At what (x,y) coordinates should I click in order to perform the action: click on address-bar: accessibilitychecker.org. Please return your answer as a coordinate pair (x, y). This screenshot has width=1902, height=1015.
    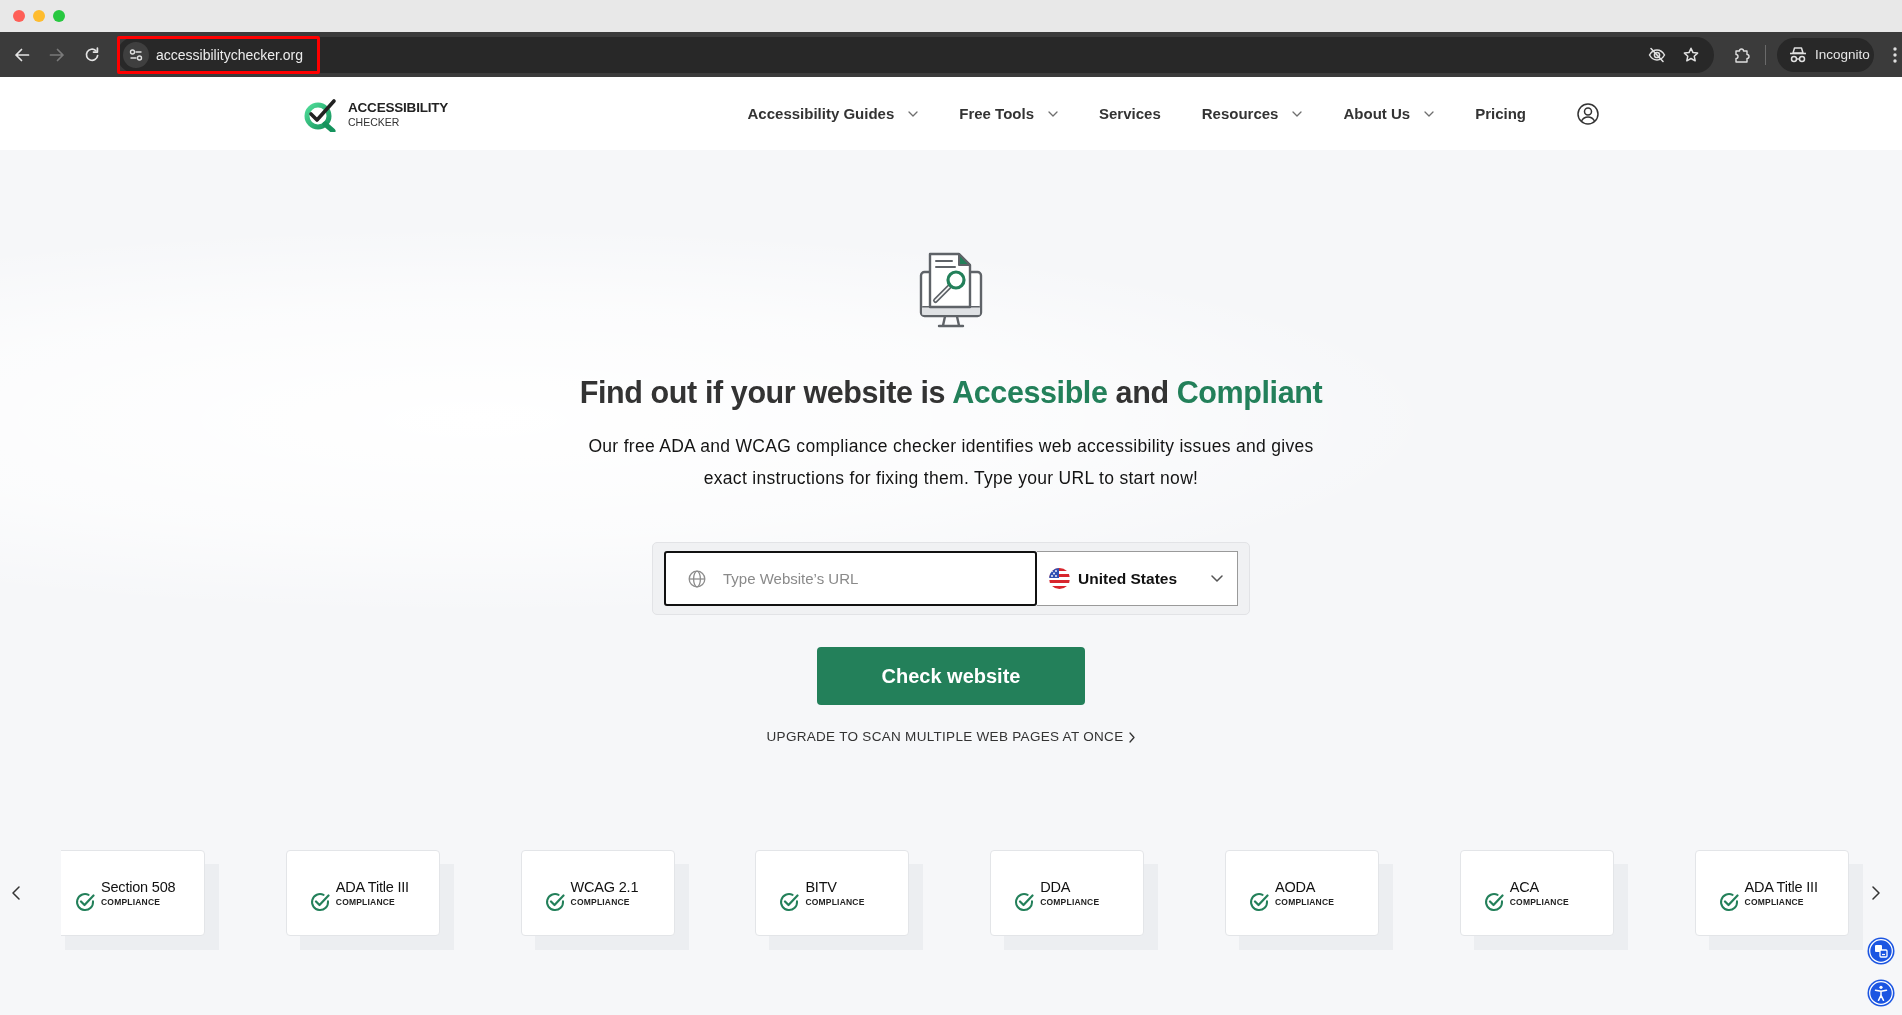
    Looking at the image, I should click on (915, 54).